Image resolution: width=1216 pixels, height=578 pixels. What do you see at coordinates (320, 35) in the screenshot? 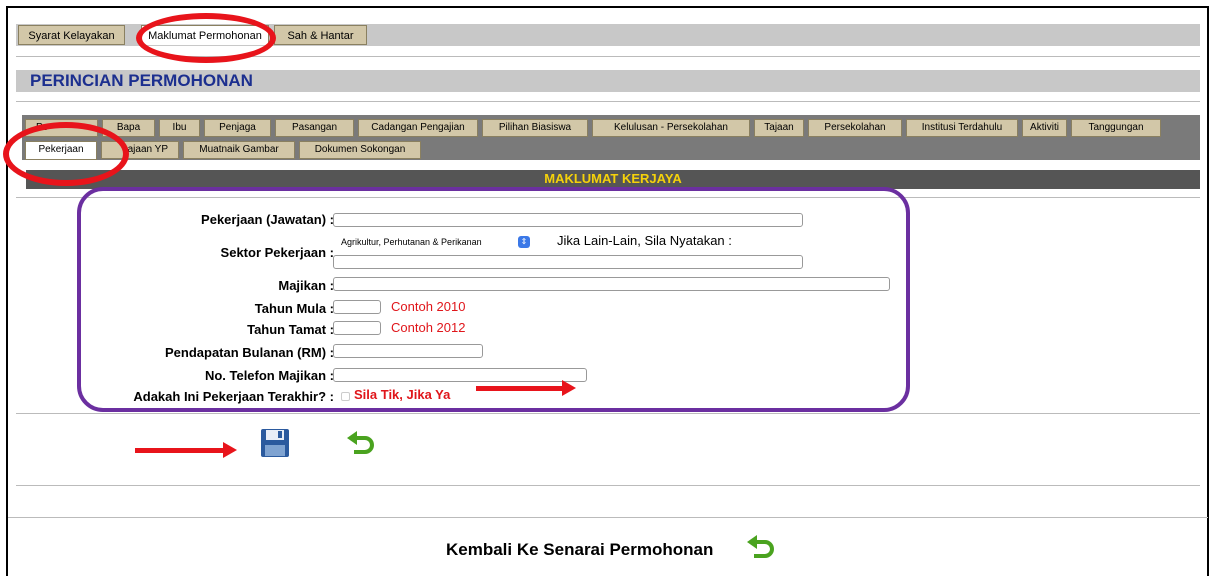
I see `tab-sah-hantar: Sah & Hantar` at bounding box center [320, 35].